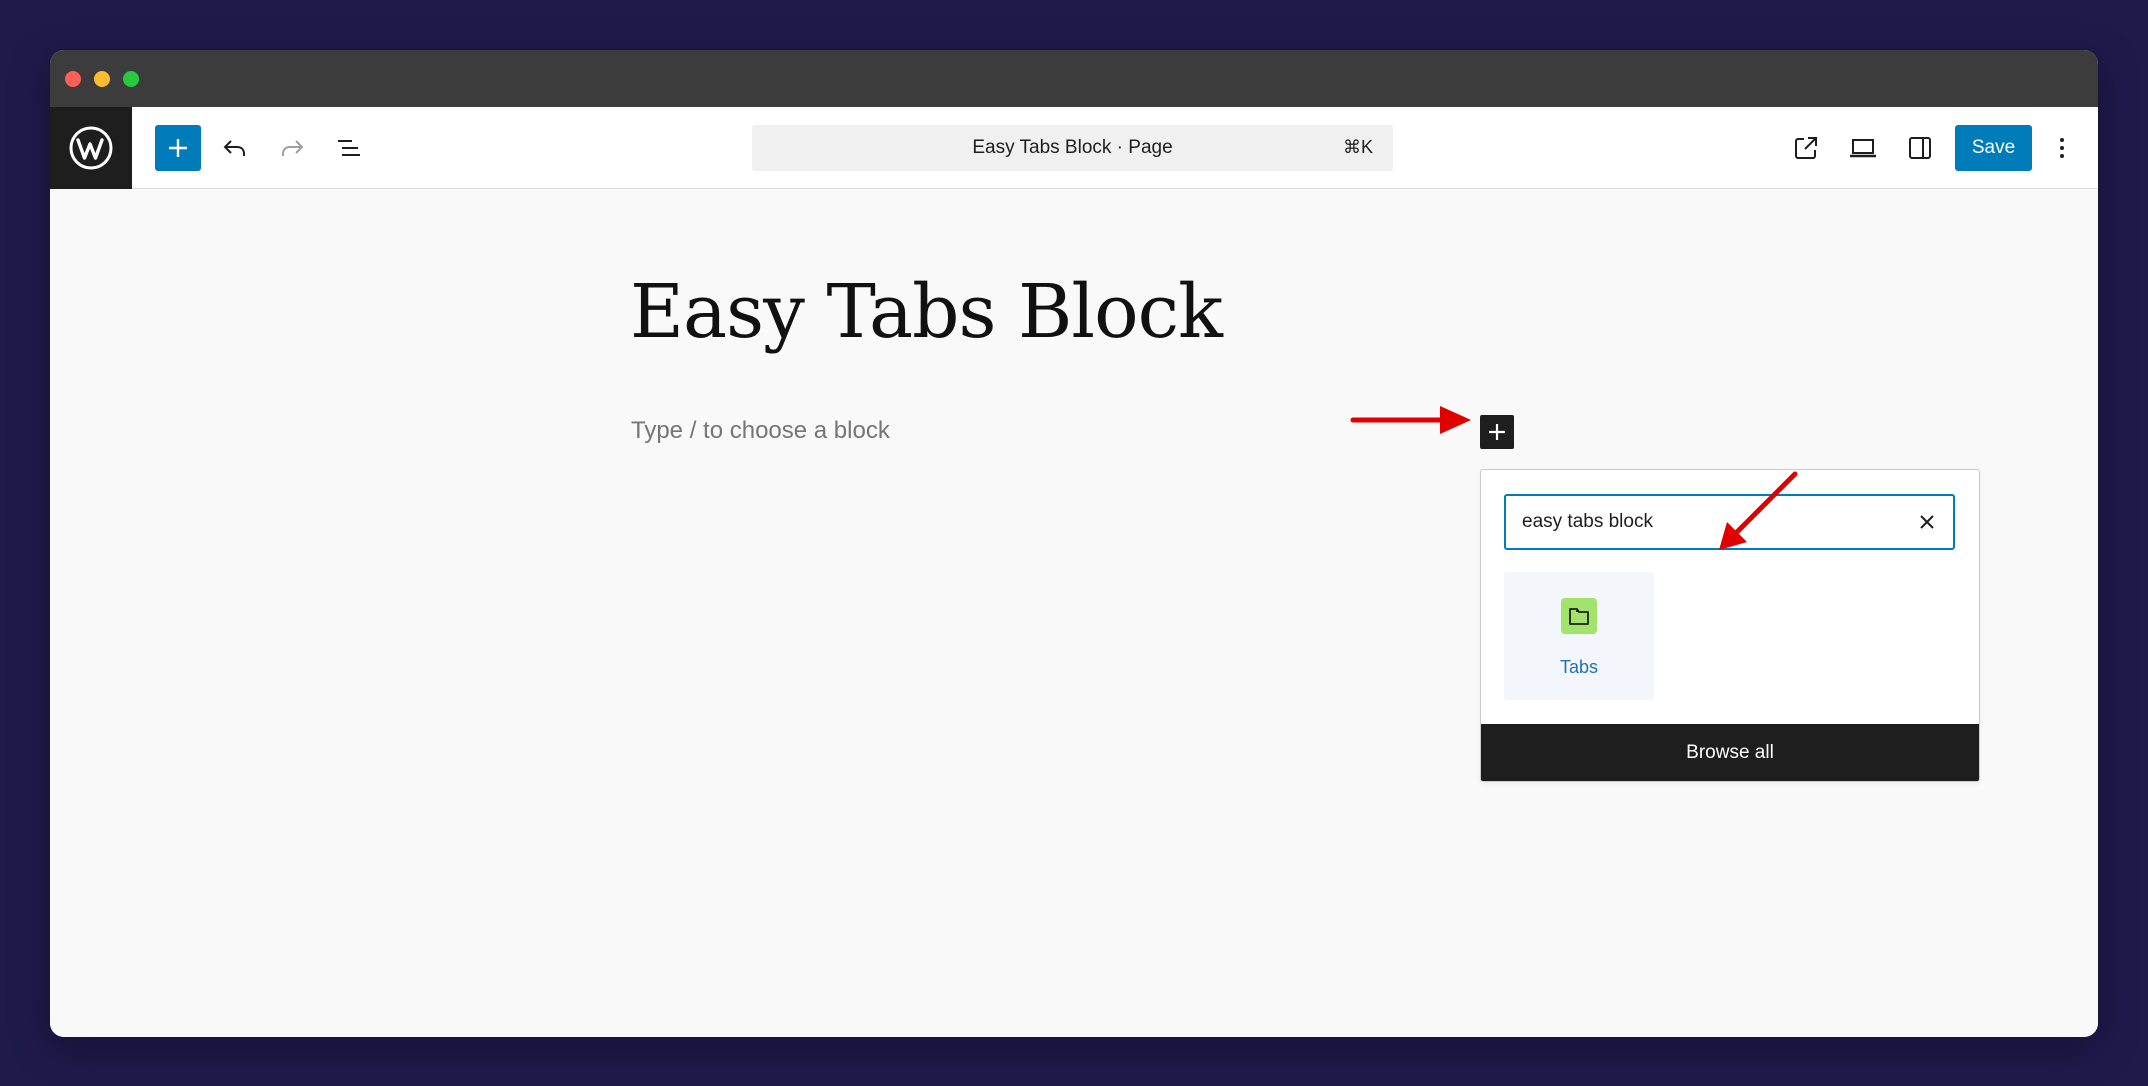 This screenshot has height=1086, width=2148. I want to click on editor-toolbar: Easy Tabs Block · Page ⌘K Save, so click(1074, 148).